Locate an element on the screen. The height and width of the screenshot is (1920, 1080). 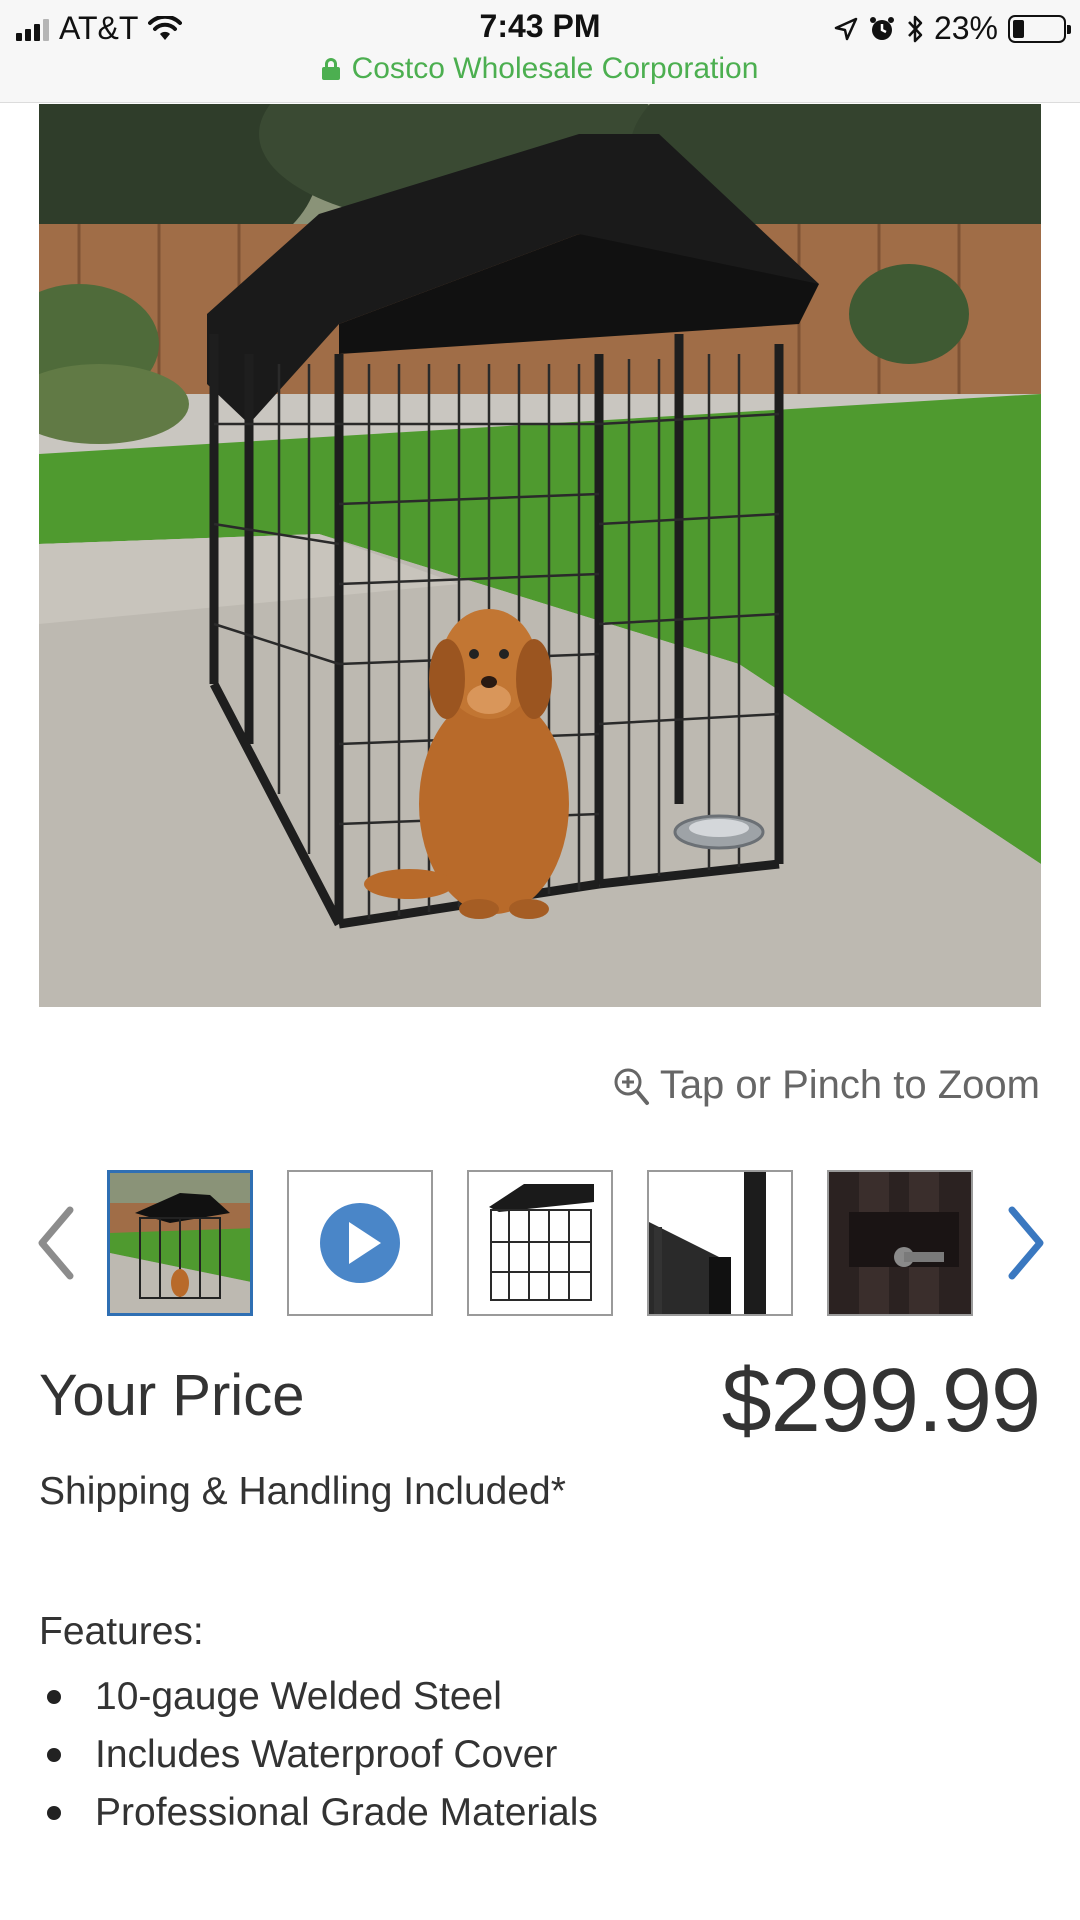
list-item: Includes Waterproof Cover is located at coordinates (318, 1755).